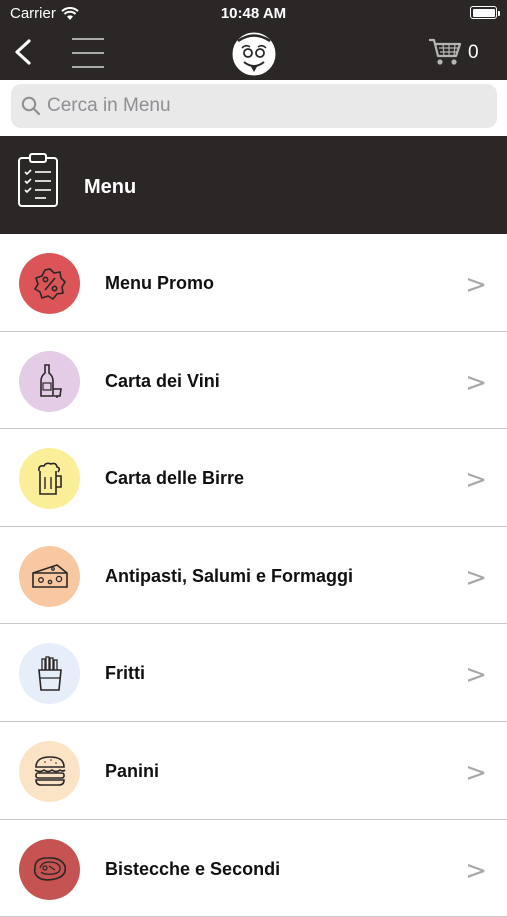 Image resolution: width=507 pixels, height=917 pixels. I want to click on category-row-carta-delle-birre: Carta delle Birre >, so click(253, 478).